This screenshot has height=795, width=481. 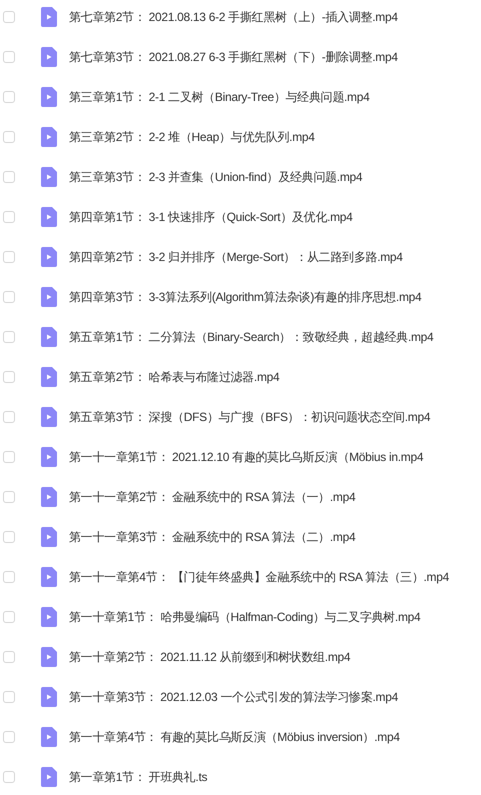 What do you see at coordinates (219, 97) in the screenshot?
I see `file-name: 第三章第1节： 2-1 二叉树（Binary-Tree）与经典问题.mp4` at bounding box center [219, 97].